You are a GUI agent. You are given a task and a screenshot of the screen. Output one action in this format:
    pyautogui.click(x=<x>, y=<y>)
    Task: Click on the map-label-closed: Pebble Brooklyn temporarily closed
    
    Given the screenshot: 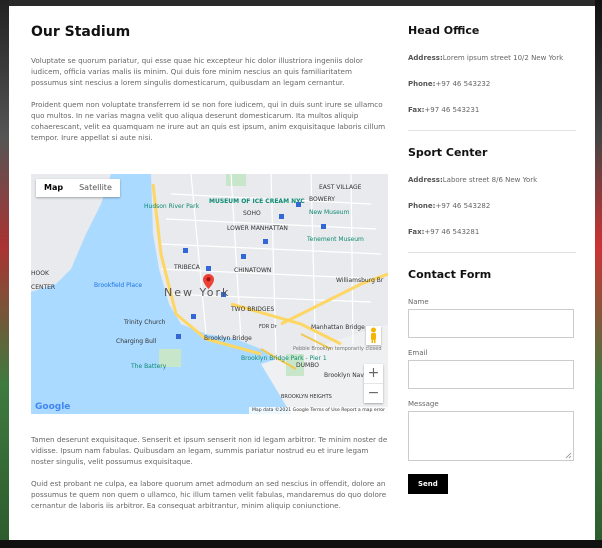 What is the action you would take?
    pyautogui.click(x=337, y=349)
    